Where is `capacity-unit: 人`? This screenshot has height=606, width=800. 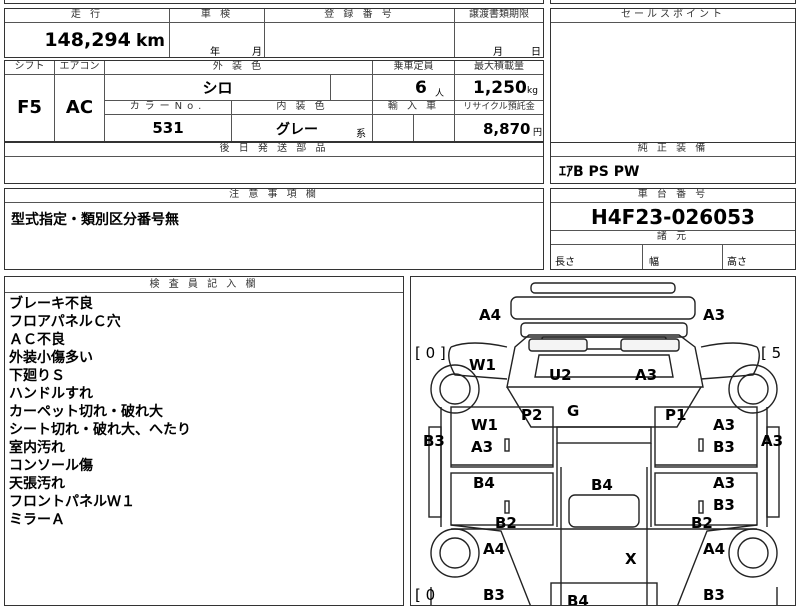 capacity-unit: 人 is located at coordinates (440, 94).